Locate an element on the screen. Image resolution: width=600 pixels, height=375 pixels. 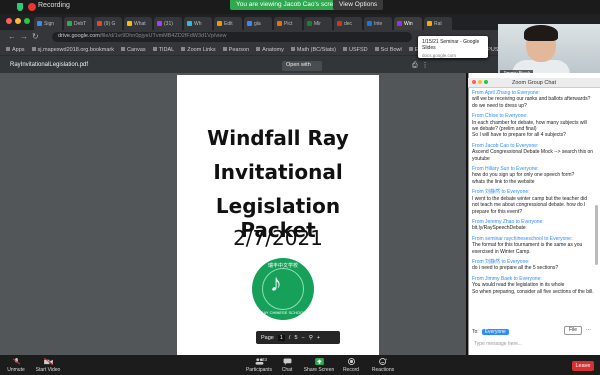
browser-tab: Rat is located at coordinates (438, 23).